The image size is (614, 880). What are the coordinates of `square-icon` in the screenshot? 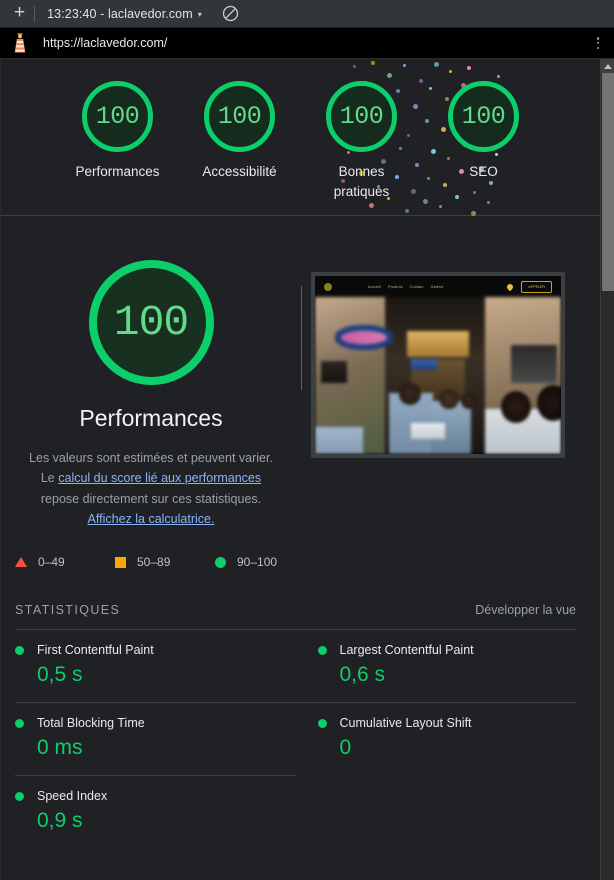 It's located at (120, 562).